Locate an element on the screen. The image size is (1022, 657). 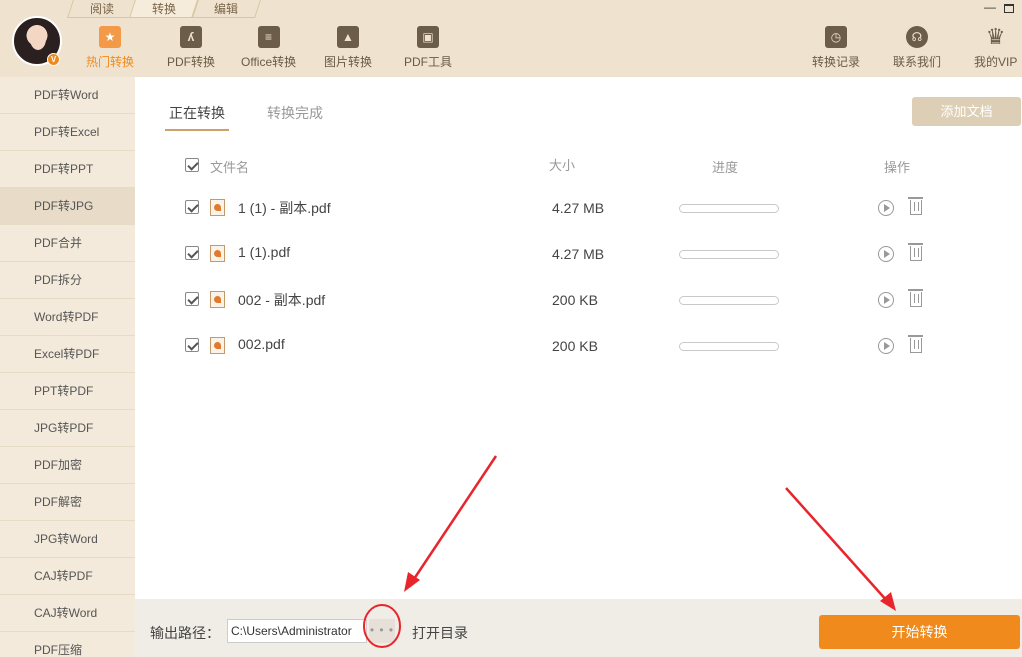
sidebar-item-excel-to-pdf: Excel转PDF is located at coordinates (67, 354).